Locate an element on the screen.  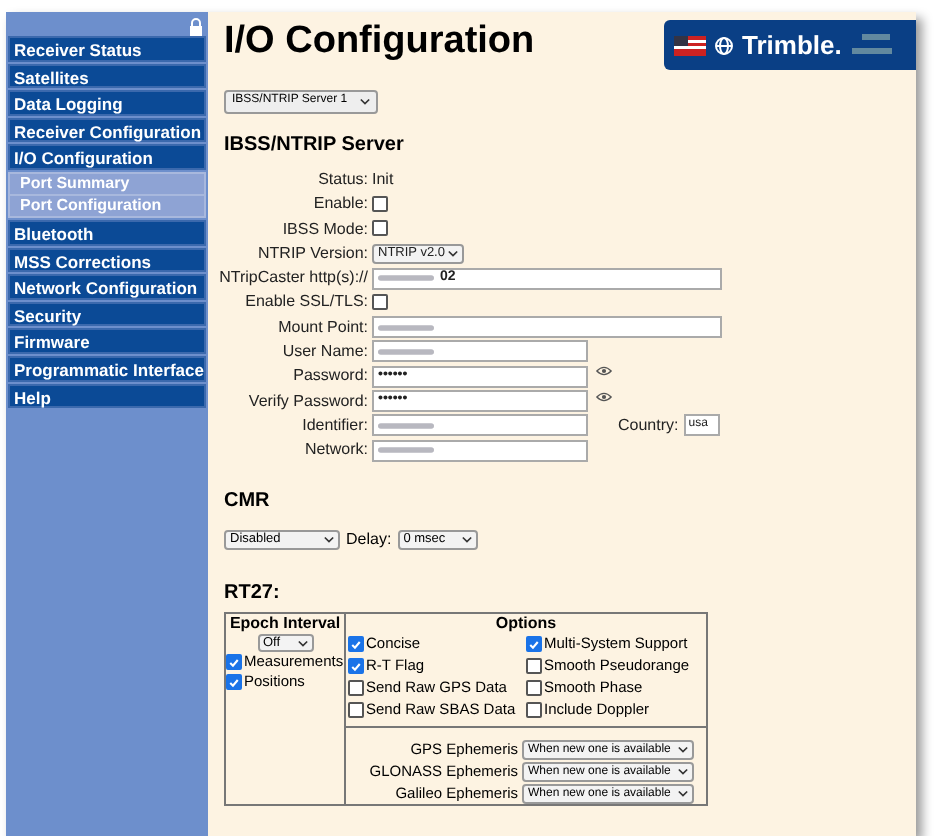
blurred-text-icon is located at coordinates (871, 45).